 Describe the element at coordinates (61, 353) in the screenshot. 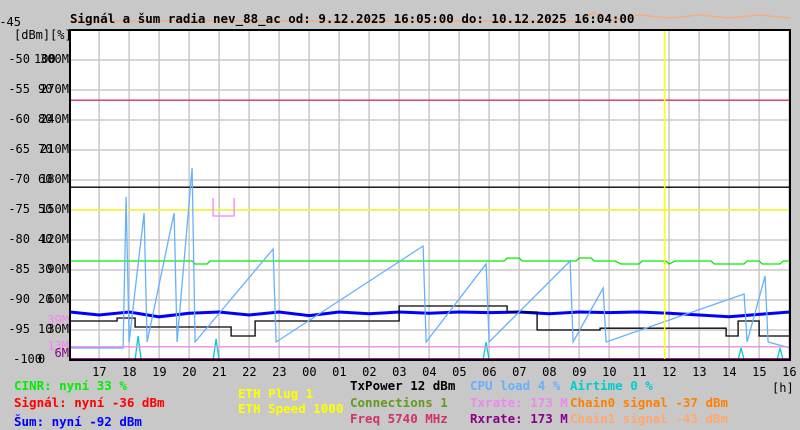

I see `y-rate-label: 6M` at that location.